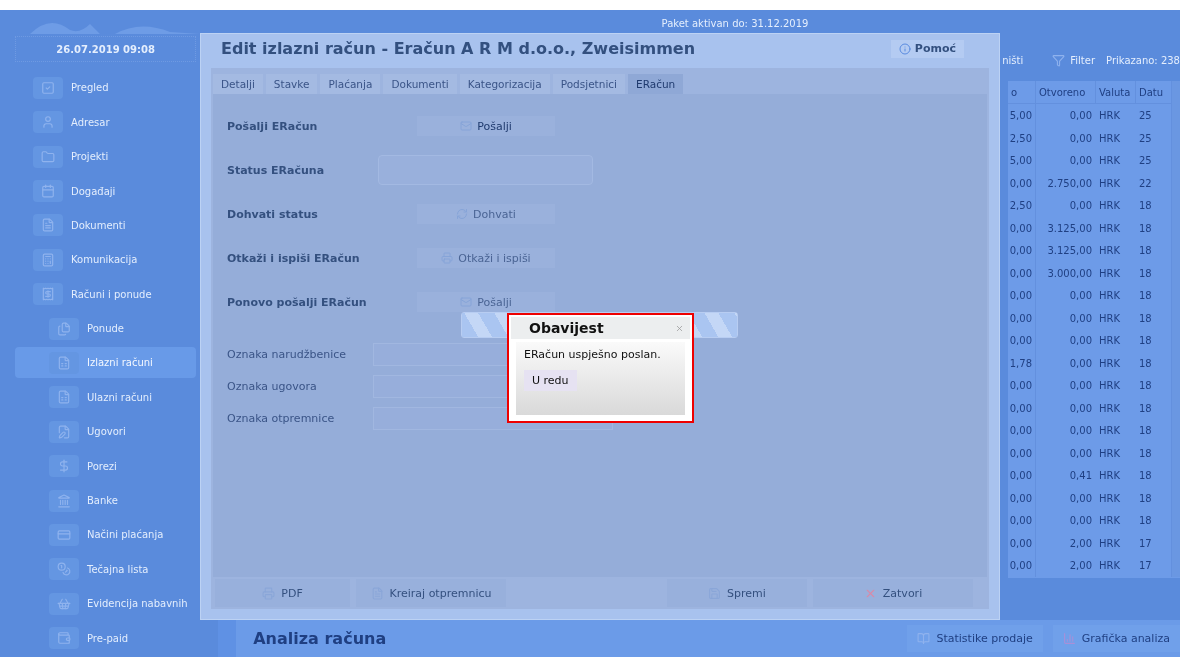  I want to click on alert-title: Obavijest, so click(566, 328).